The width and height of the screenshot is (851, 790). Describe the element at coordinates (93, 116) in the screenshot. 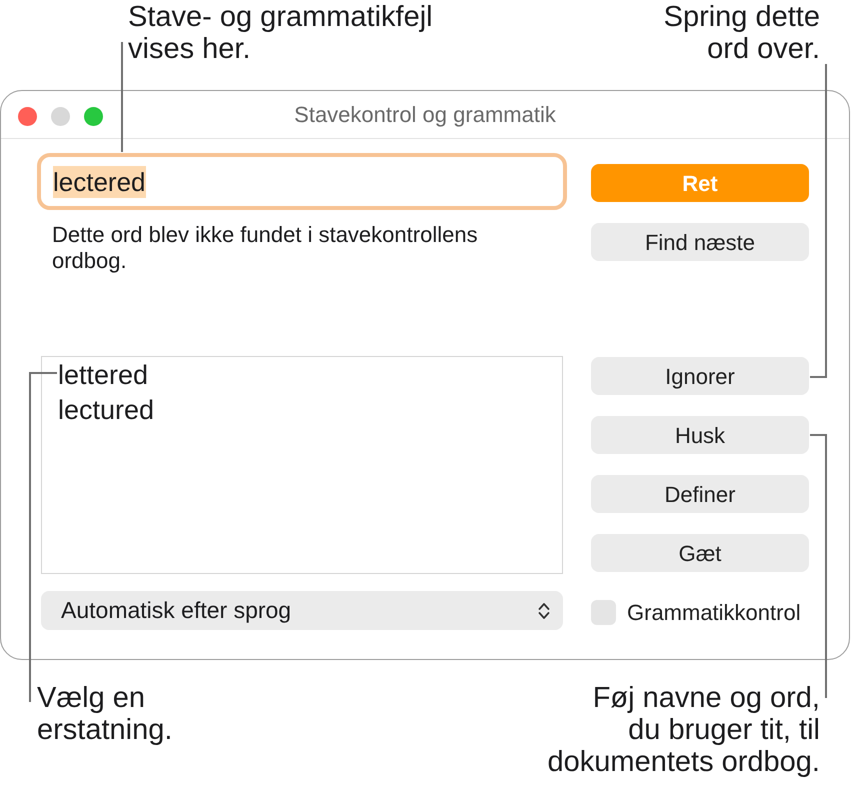

I see `zoom-button` at that location.